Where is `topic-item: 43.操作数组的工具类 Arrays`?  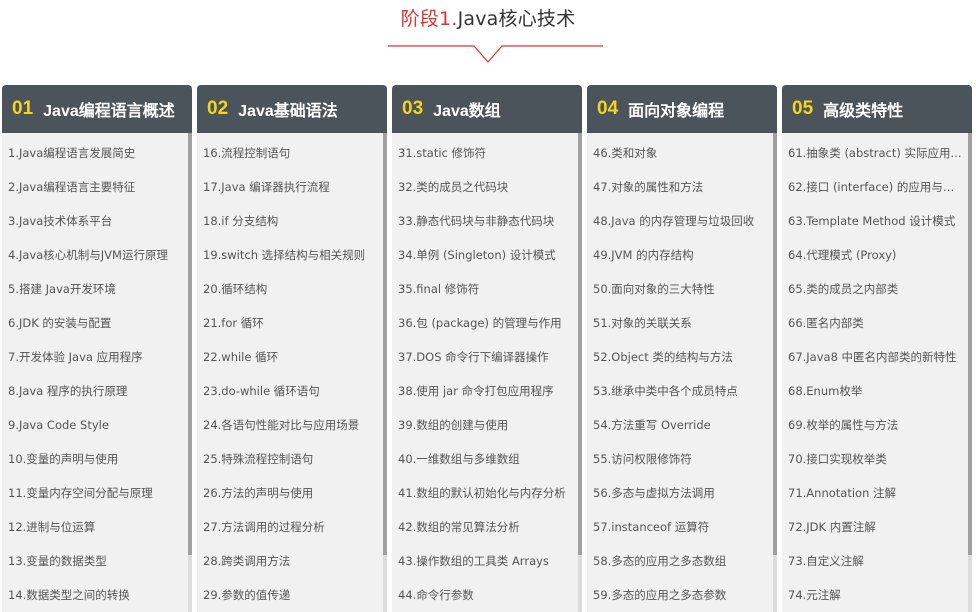
topic-item: 43.操作数组的工具类 Arrays is located at coordinates (486, 561).